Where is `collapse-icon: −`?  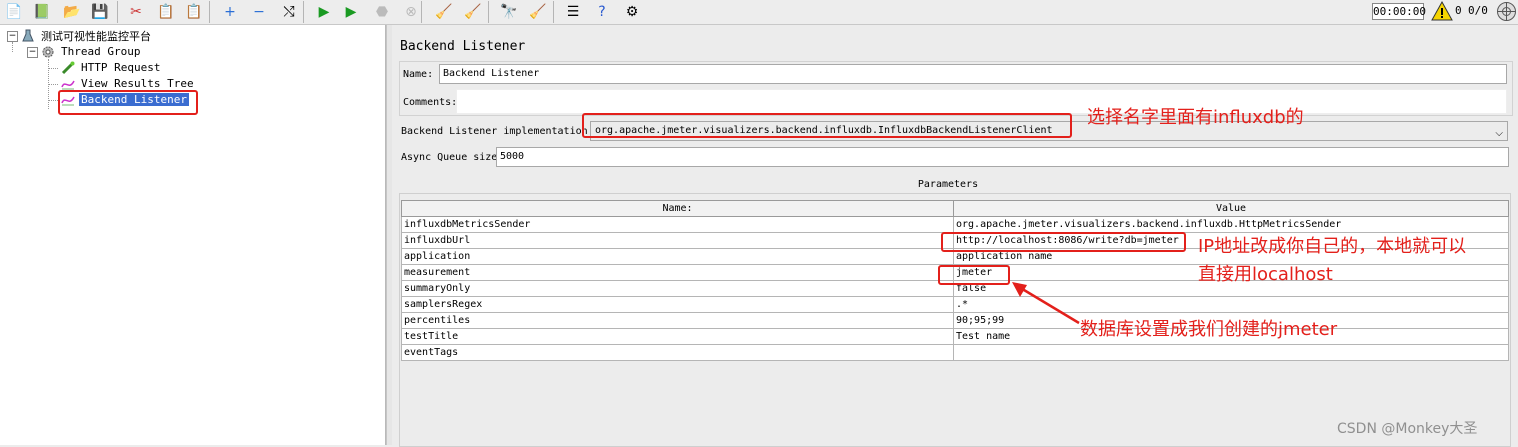
collapse-icon: − is located at coordinates (259, 12).